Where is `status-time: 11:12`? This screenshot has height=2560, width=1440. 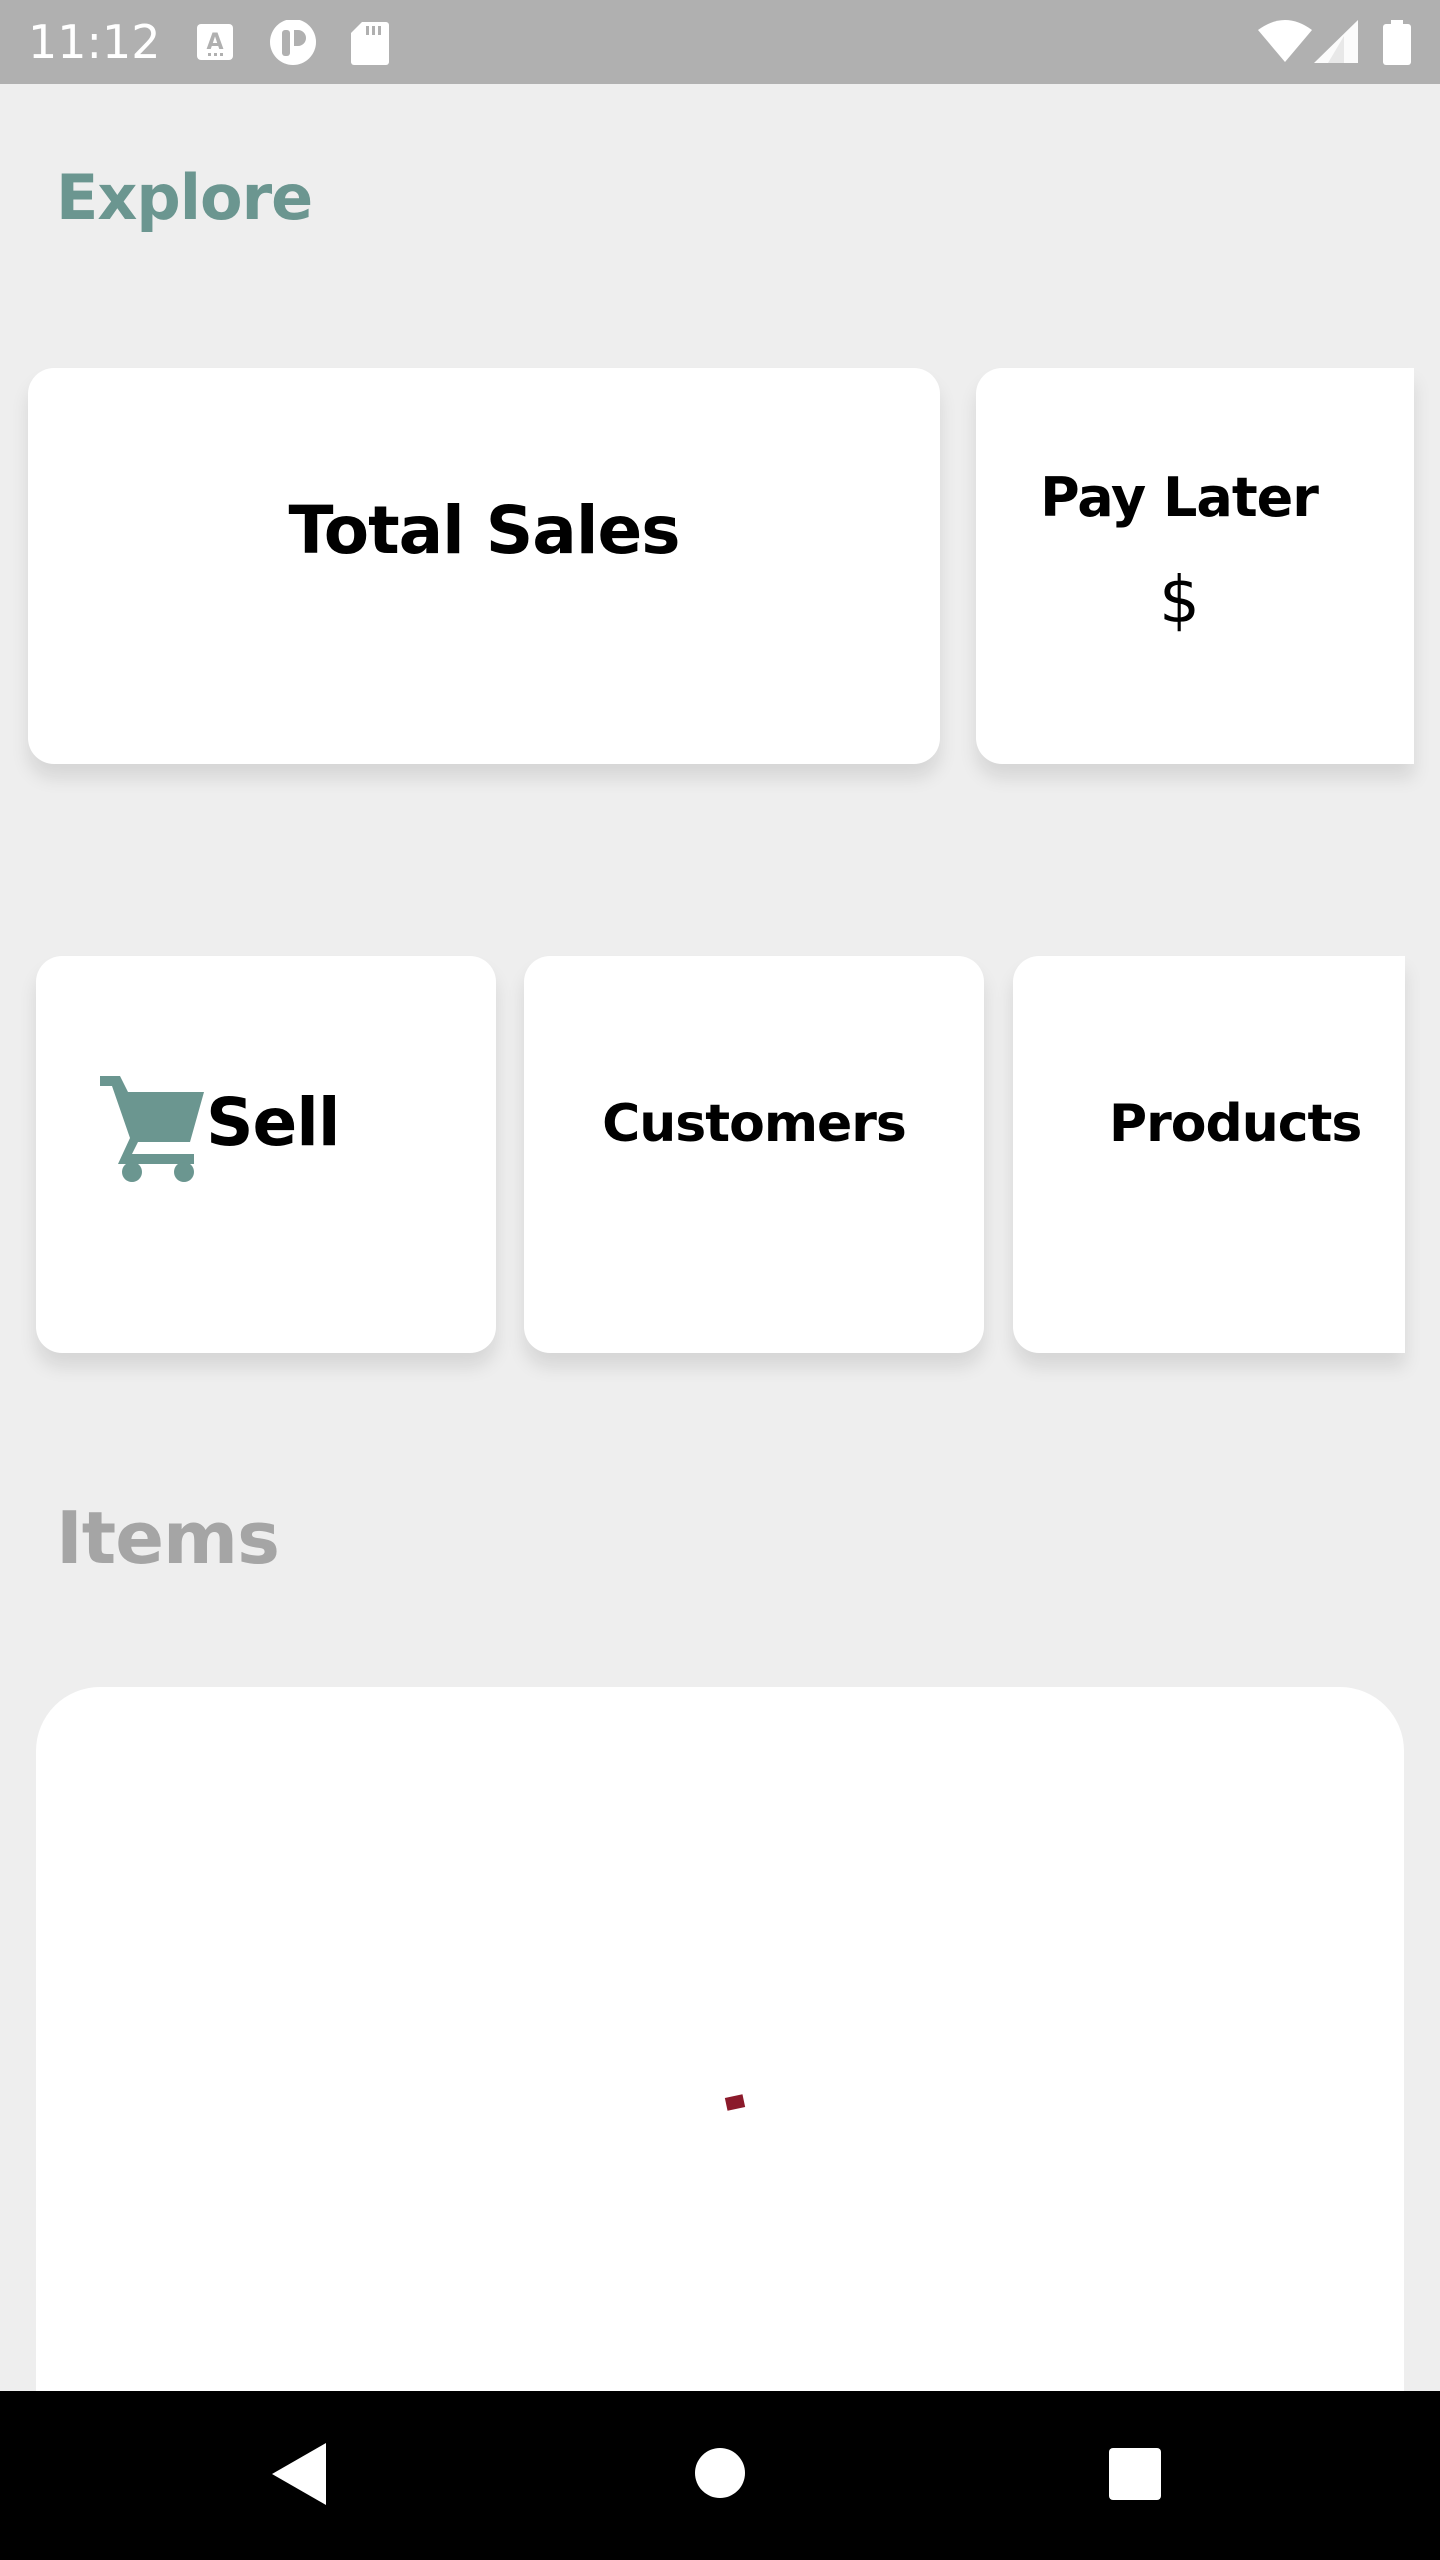 status-time: 11:12 is located at coordinates (94, 42).